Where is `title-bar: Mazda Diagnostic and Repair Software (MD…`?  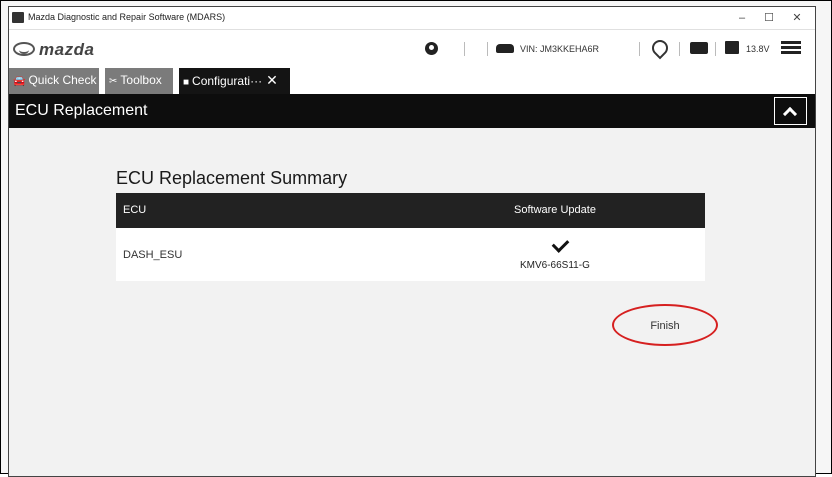
title-bar: Mazda Diagnostic and Repair Software (MD… is located at coordinates (412, 18).